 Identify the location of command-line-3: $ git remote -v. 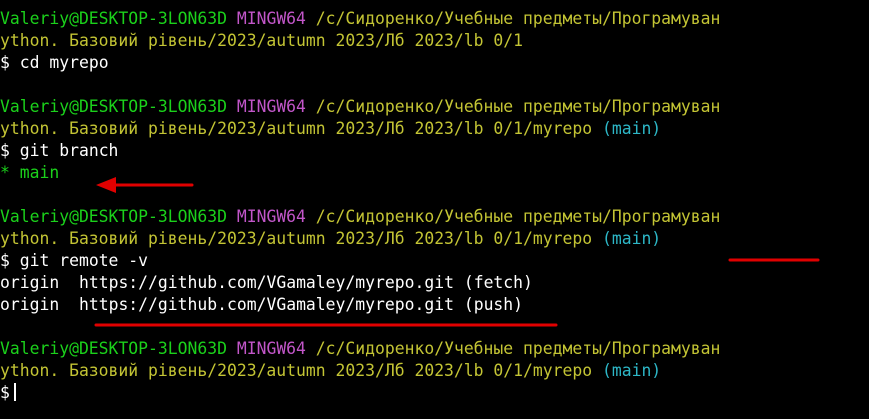
(74, 261).